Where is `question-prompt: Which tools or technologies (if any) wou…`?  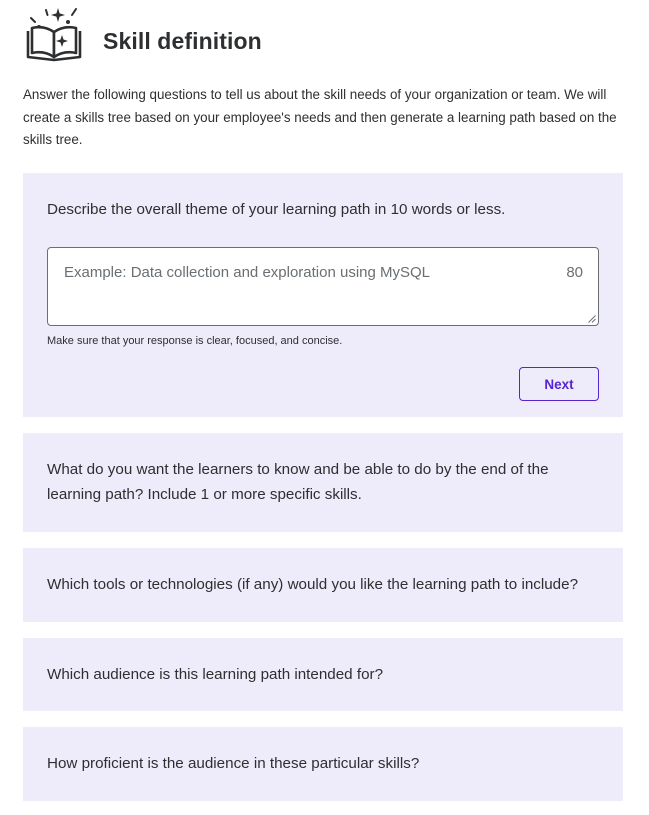
question-prompt: Which tools or technologies (if any) wou… is located at coordinates (313, 584).